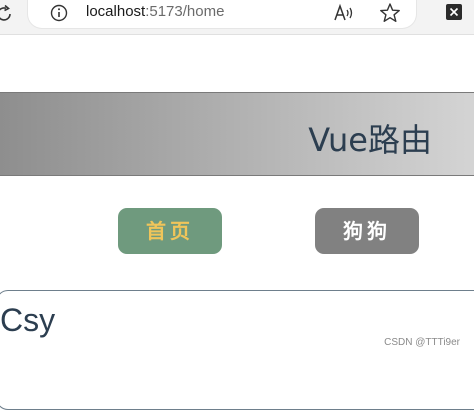 This screenshot has width=474, height=410. I want to click on url-path: :5173/home, so click(185, 11).